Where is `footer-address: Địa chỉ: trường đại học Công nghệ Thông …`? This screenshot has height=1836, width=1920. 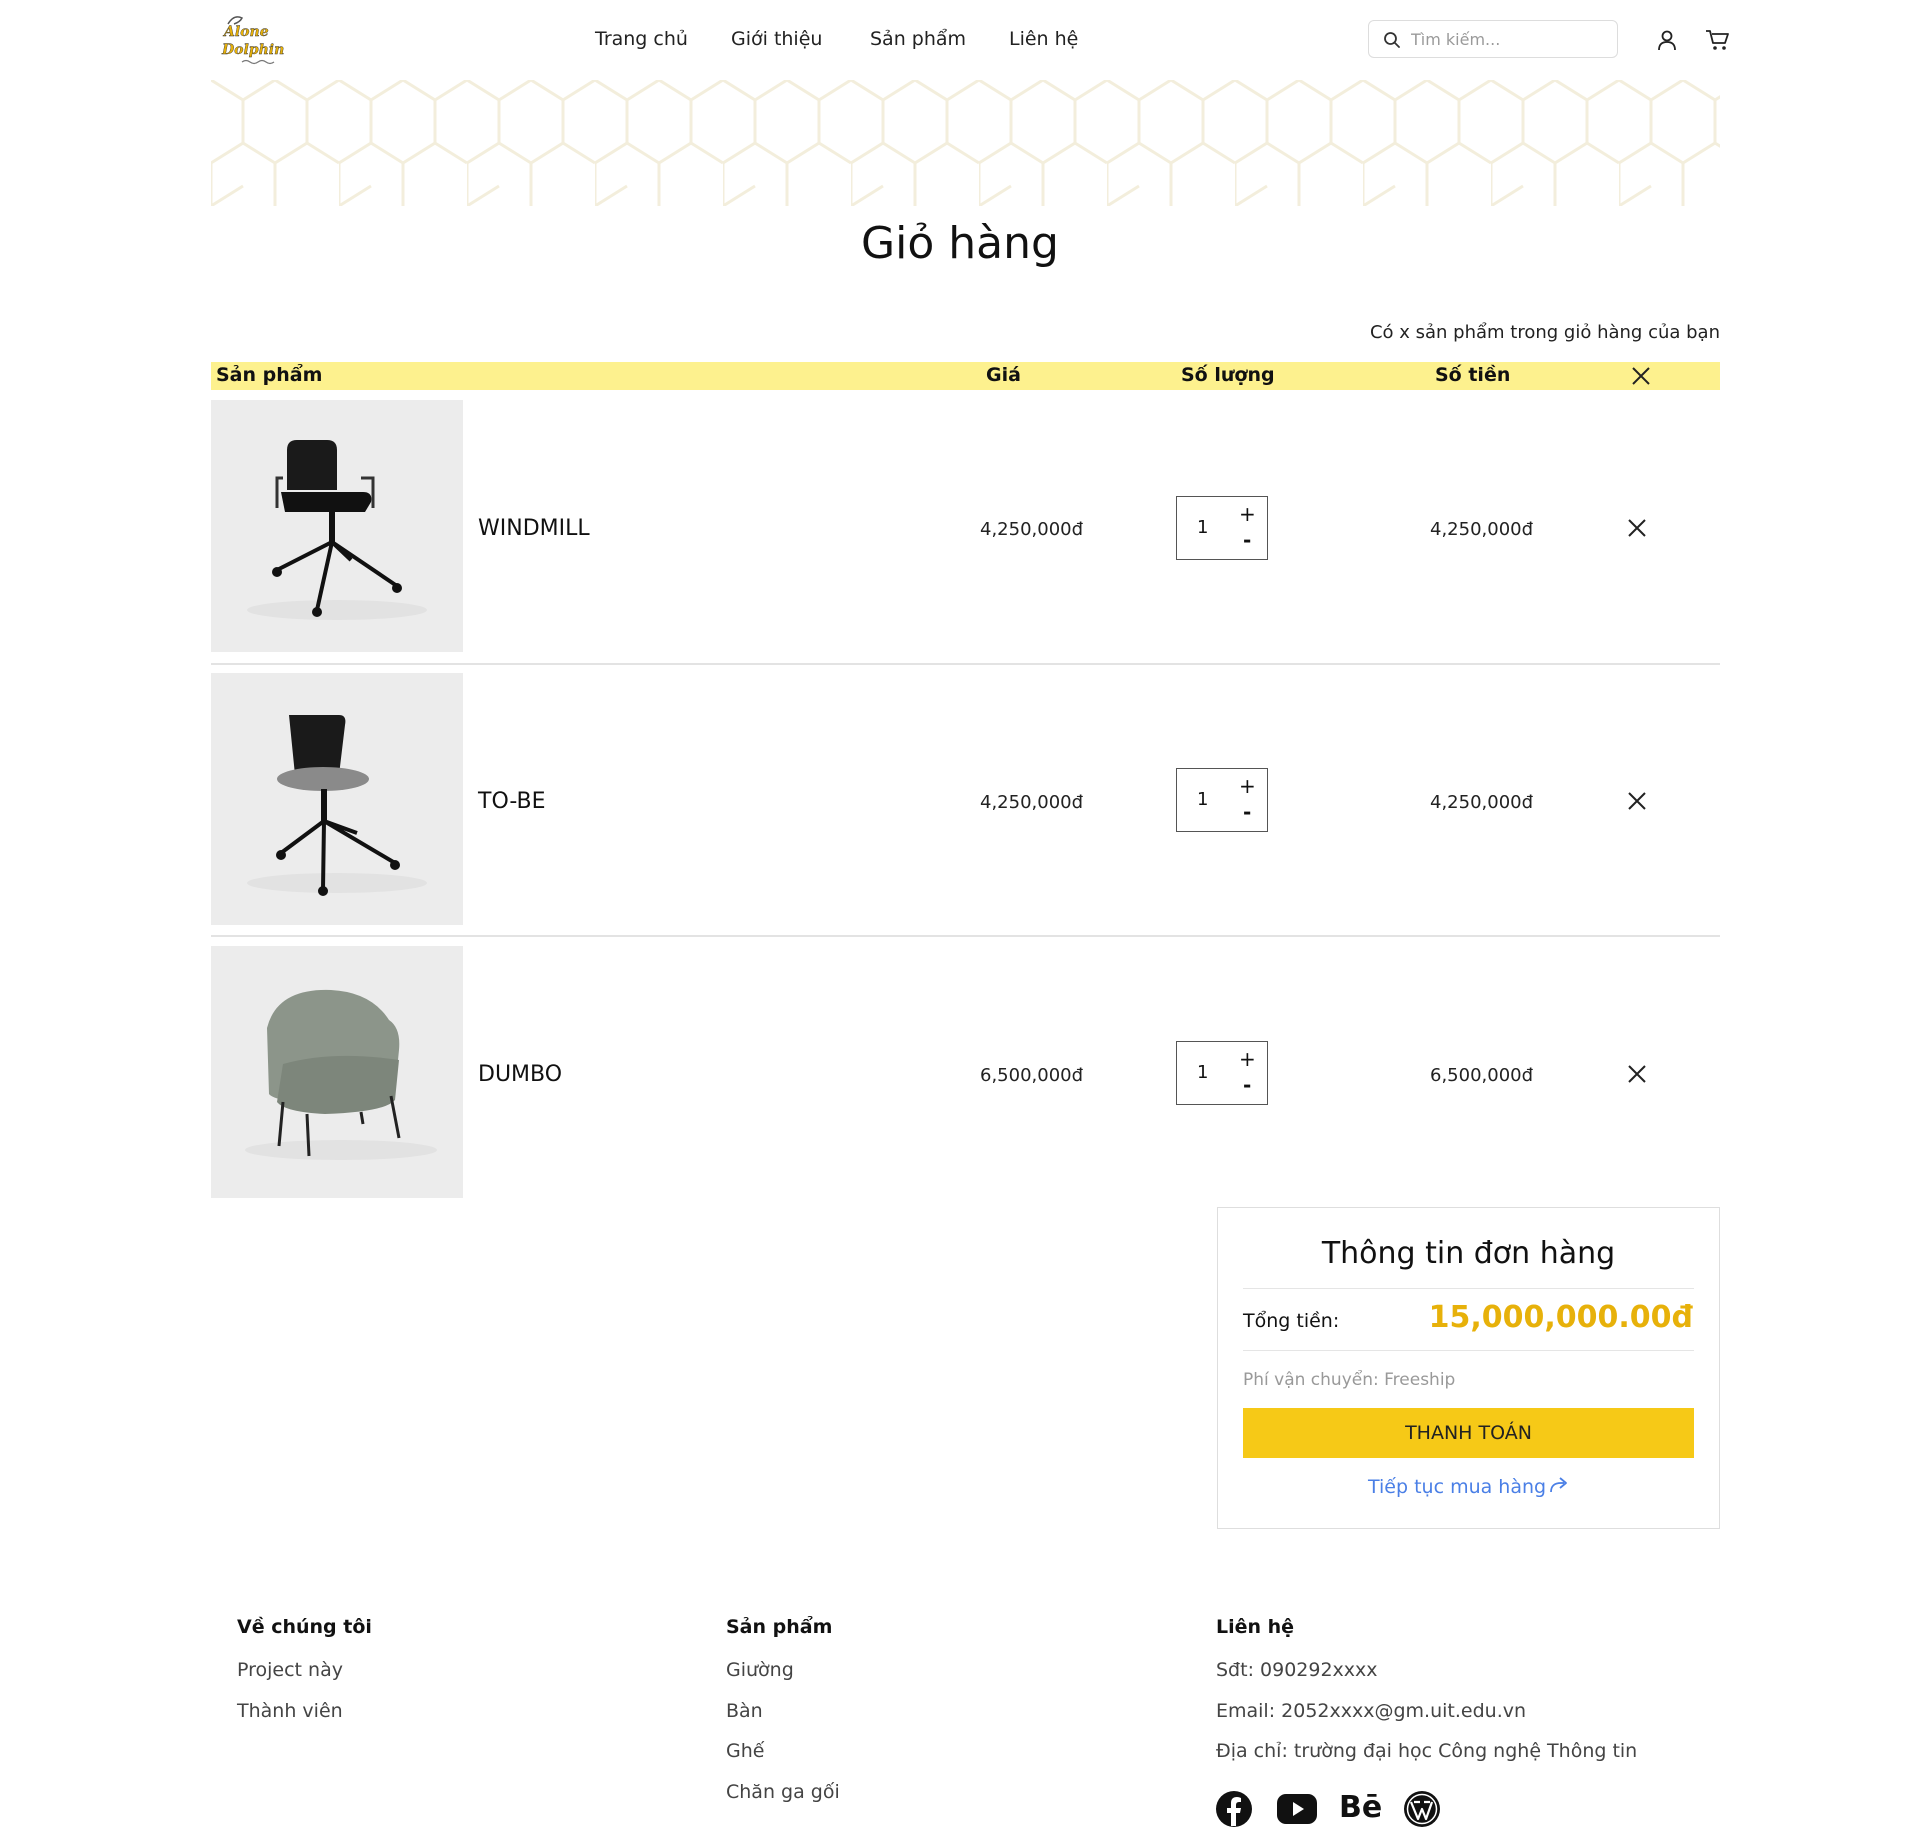
footer-address: Địa chỉ: trường đại học Công nghệ Thông … is located at coordinates (1427, 1751).